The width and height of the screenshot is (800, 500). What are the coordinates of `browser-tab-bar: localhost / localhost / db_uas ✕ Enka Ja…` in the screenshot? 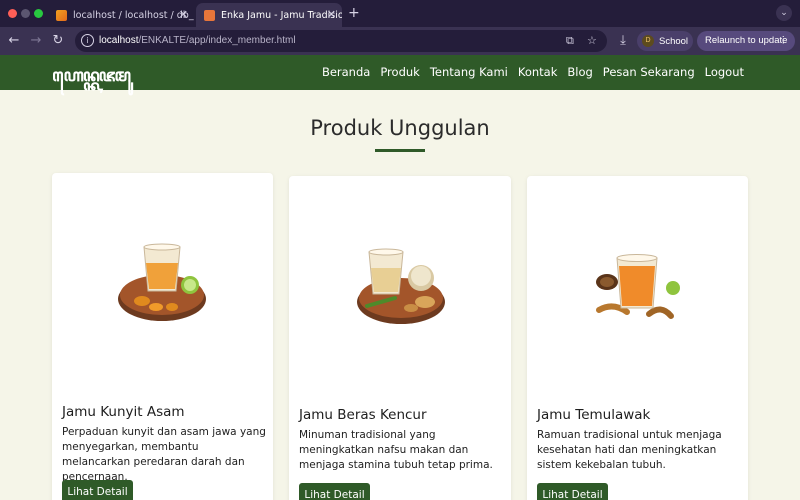 It's located at (400, 13).